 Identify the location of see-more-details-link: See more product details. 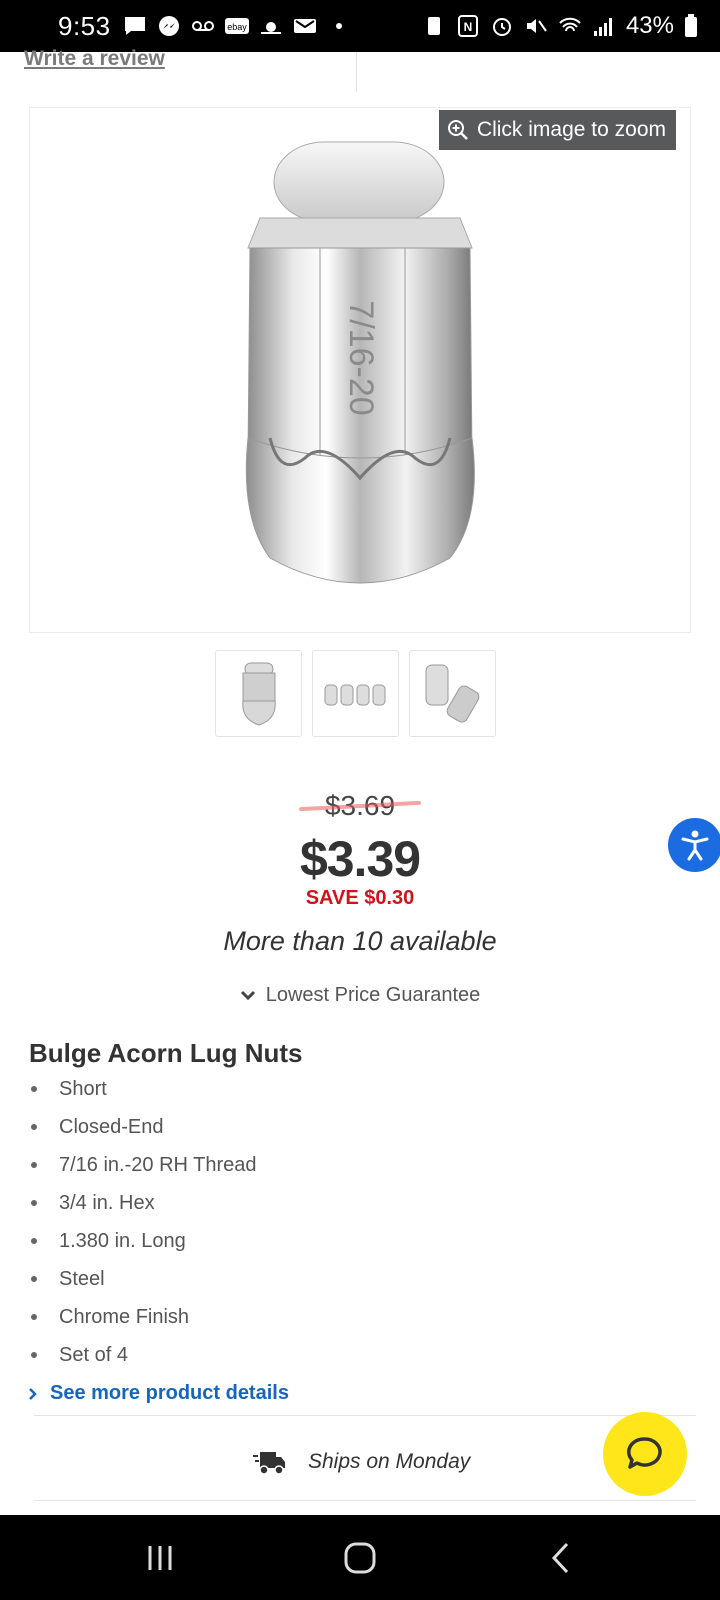
(158, 1393).